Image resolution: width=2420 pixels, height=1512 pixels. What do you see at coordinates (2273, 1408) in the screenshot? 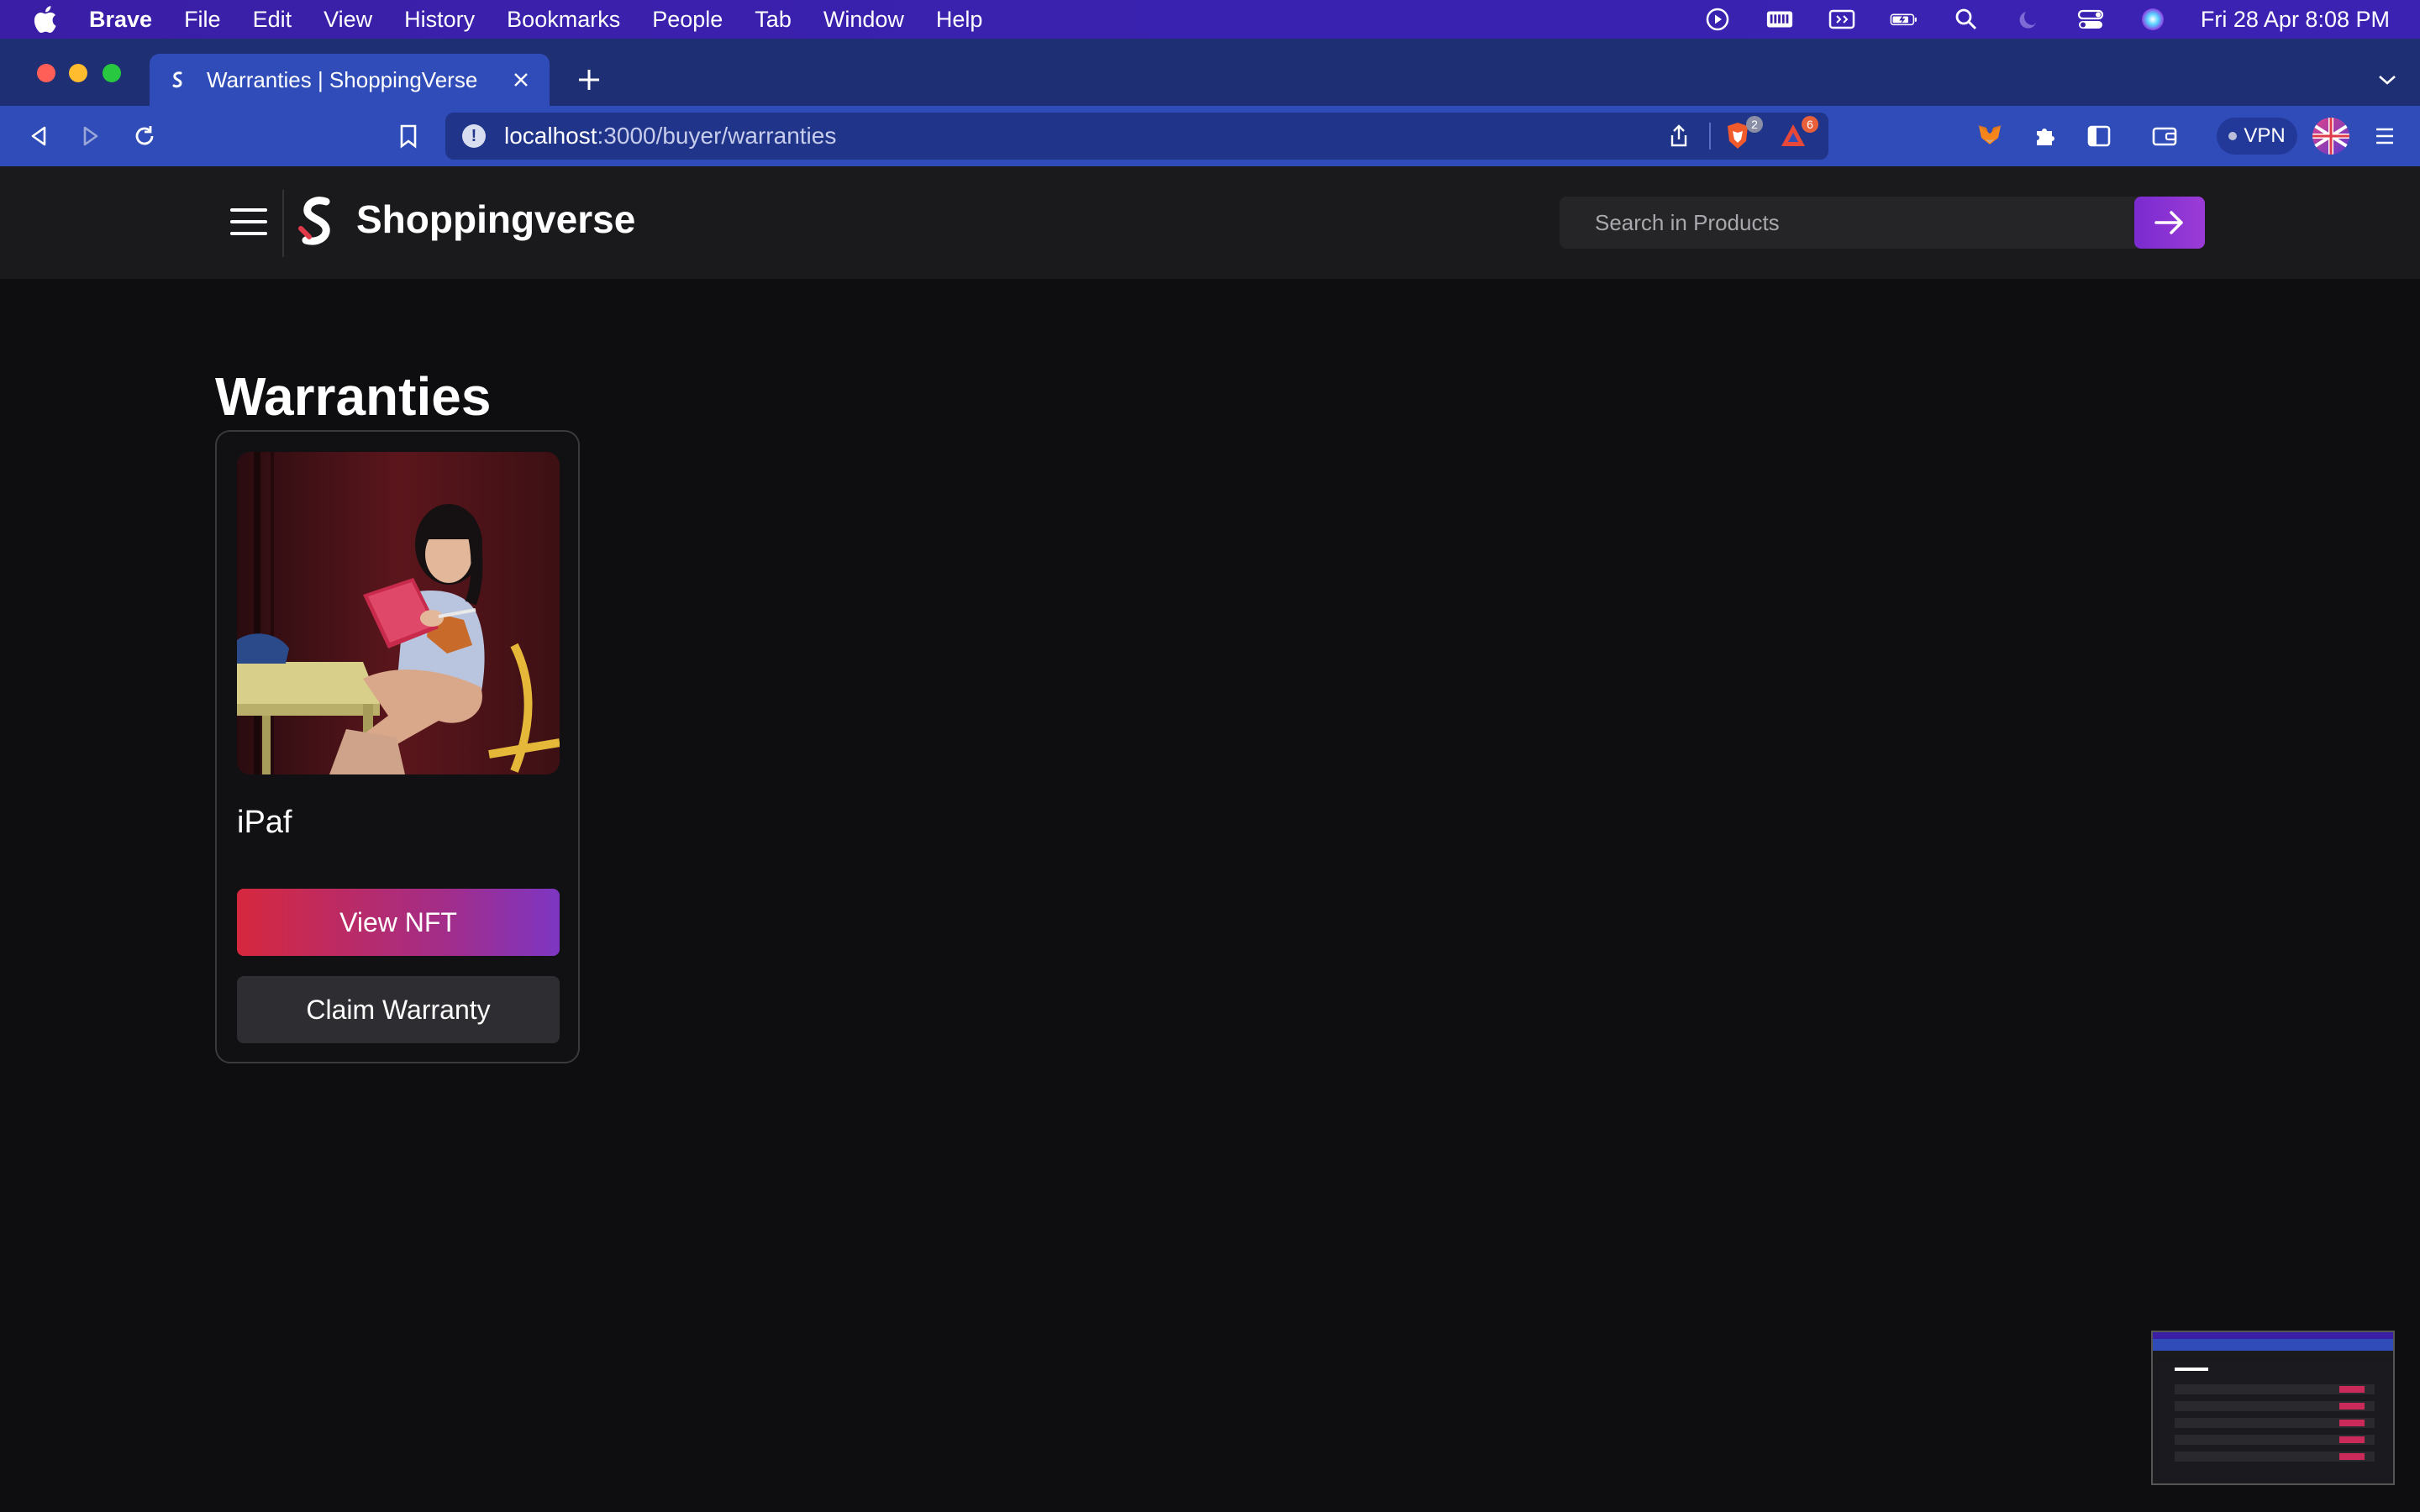
I see `screenshot-thumbnail-preview` at bounding box center [2273, 1408].